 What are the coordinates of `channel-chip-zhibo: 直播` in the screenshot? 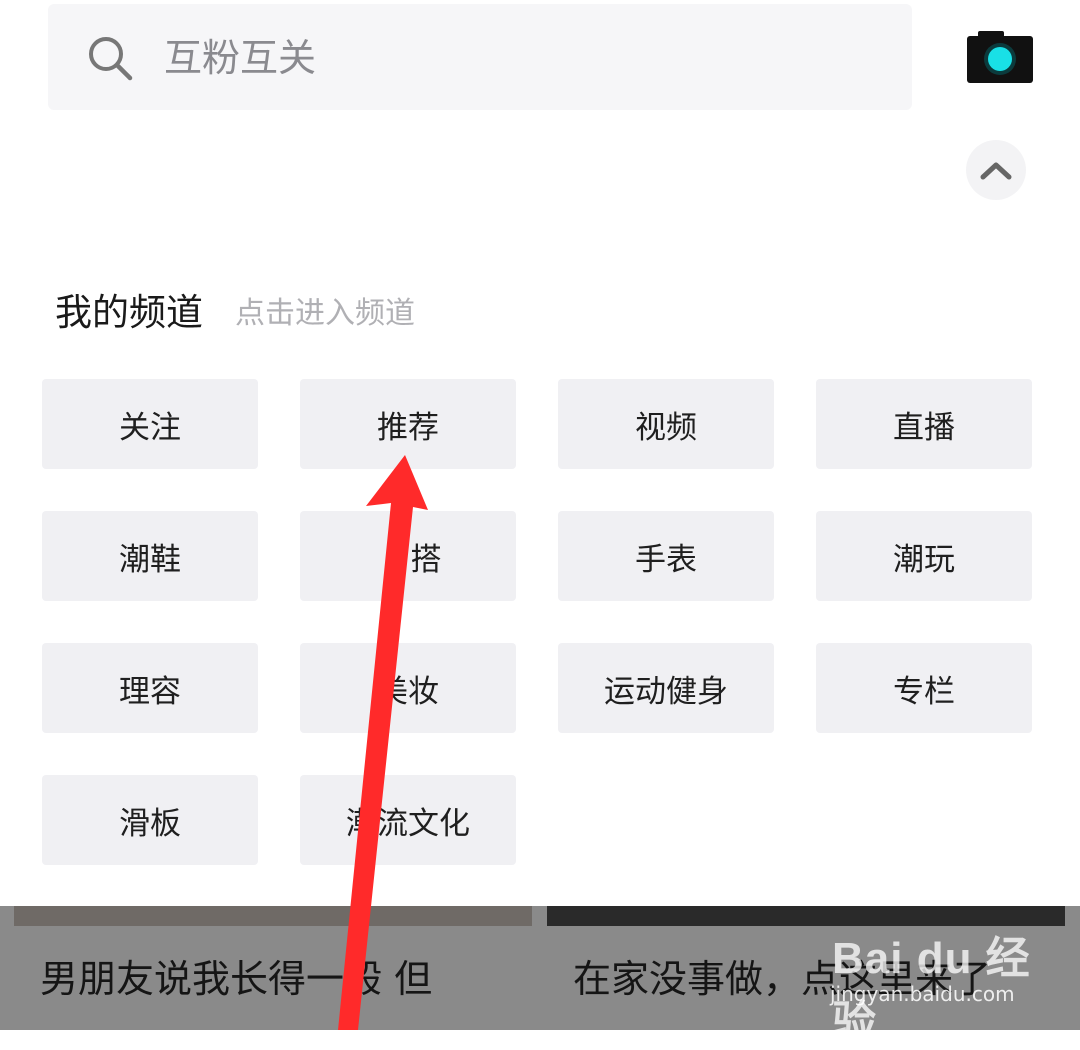 It's located at (924, 424).